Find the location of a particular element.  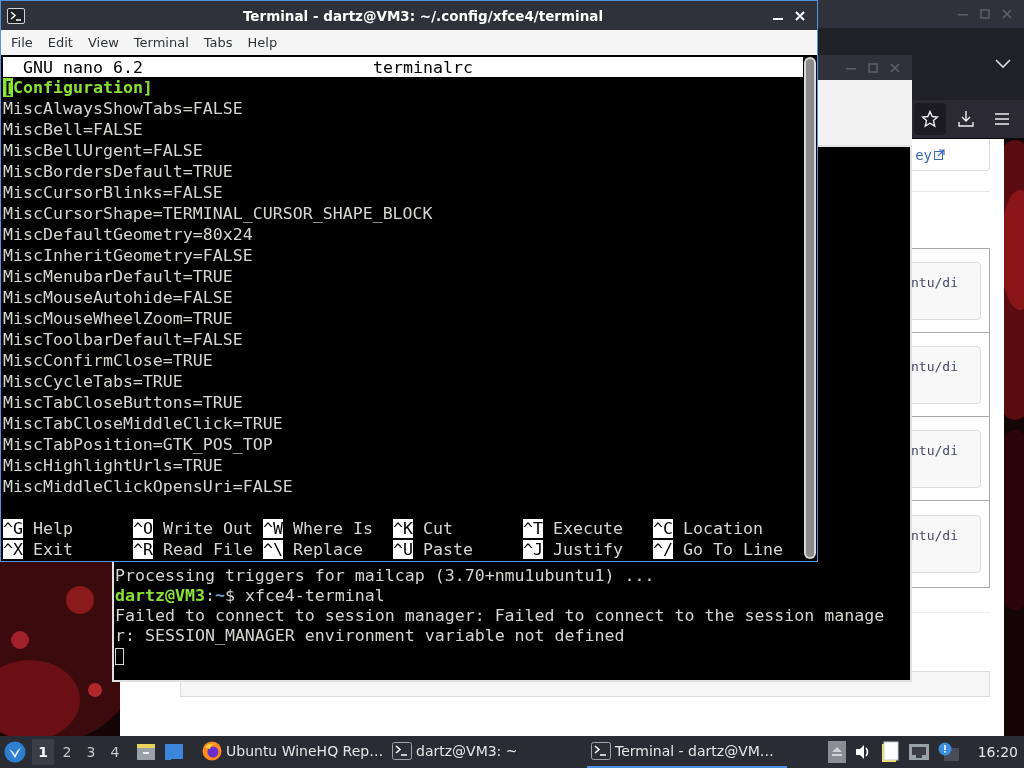

menu-item: Edit is located at coordinates (60, 42).